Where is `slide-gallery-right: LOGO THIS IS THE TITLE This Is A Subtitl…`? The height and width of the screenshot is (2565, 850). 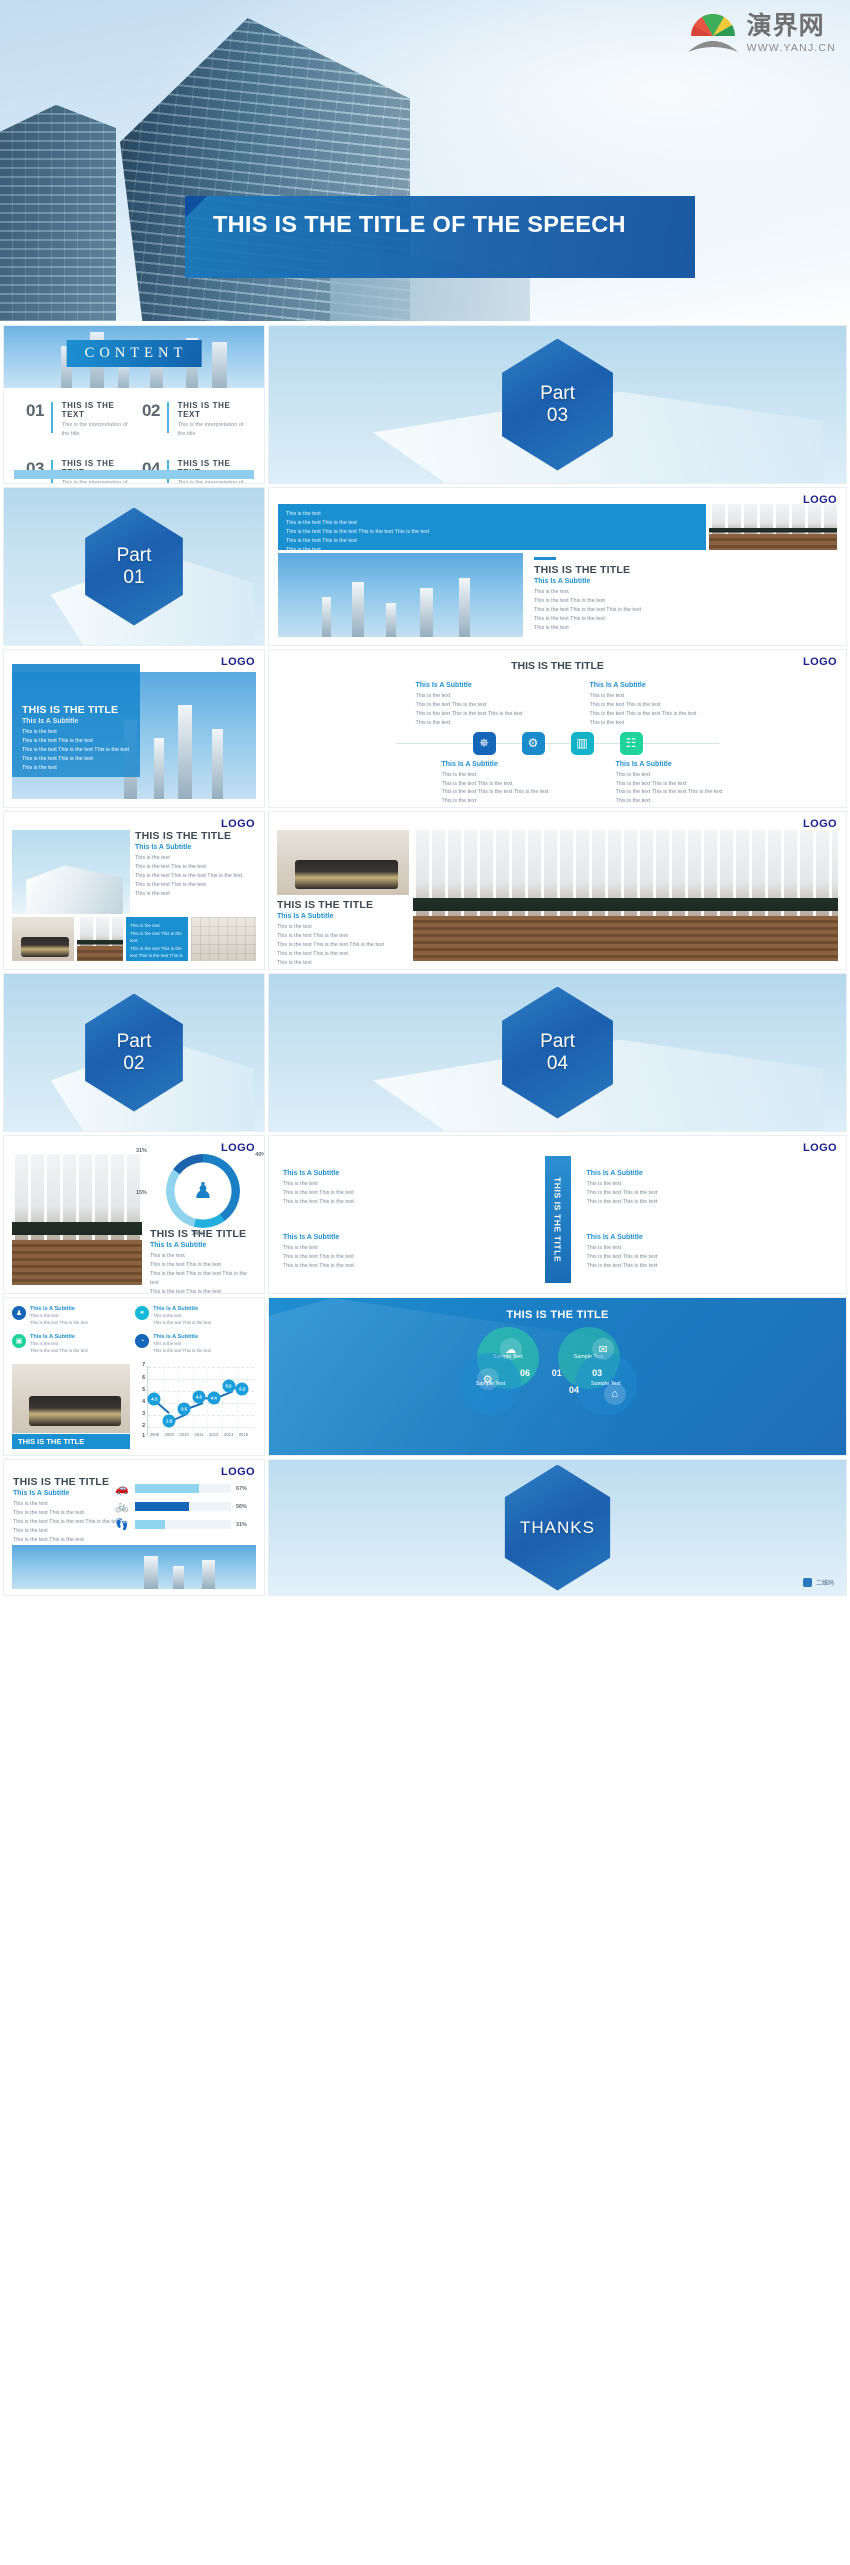 slide-gallery-right: LOGO THIS IS THE TITLE This Is A Subtitl… is located at coordinates (557, 890).